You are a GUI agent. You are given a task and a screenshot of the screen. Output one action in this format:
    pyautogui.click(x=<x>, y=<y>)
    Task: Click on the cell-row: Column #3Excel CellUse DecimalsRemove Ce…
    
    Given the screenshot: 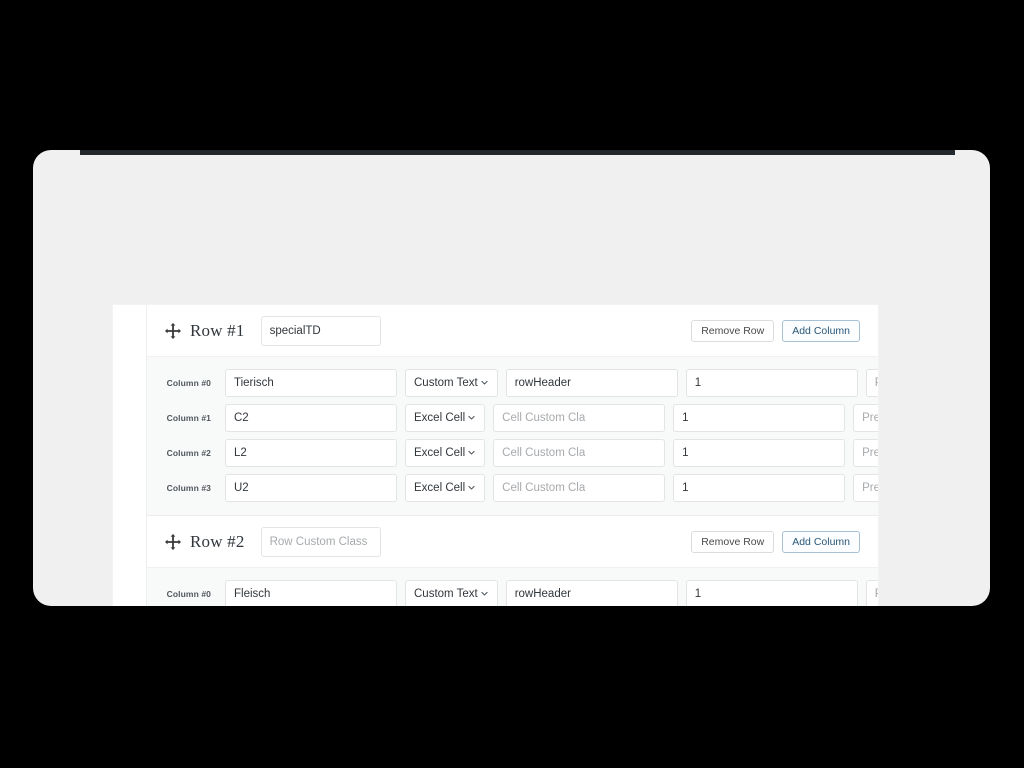 What is the action you would take?
    pyautogui.click(x=521, y=487)
    